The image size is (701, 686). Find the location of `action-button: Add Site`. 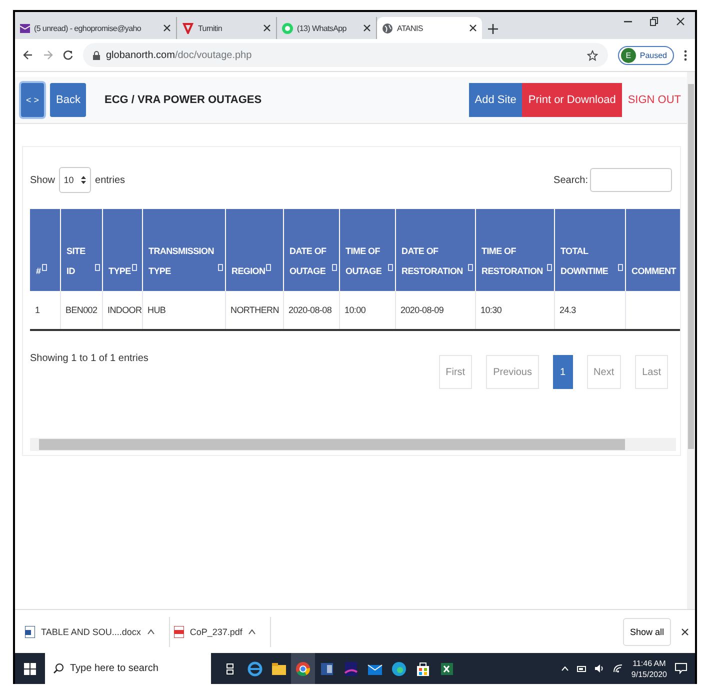

action-button: Add Site is located at coordinates (495, 100).